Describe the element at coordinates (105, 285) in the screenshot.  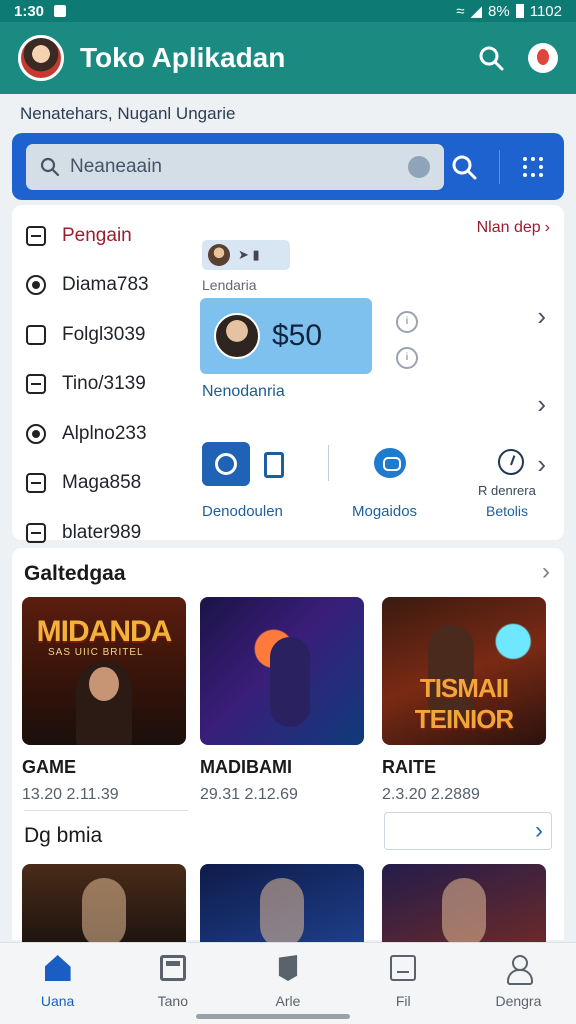
I see `category-label: Diama783` at that location.